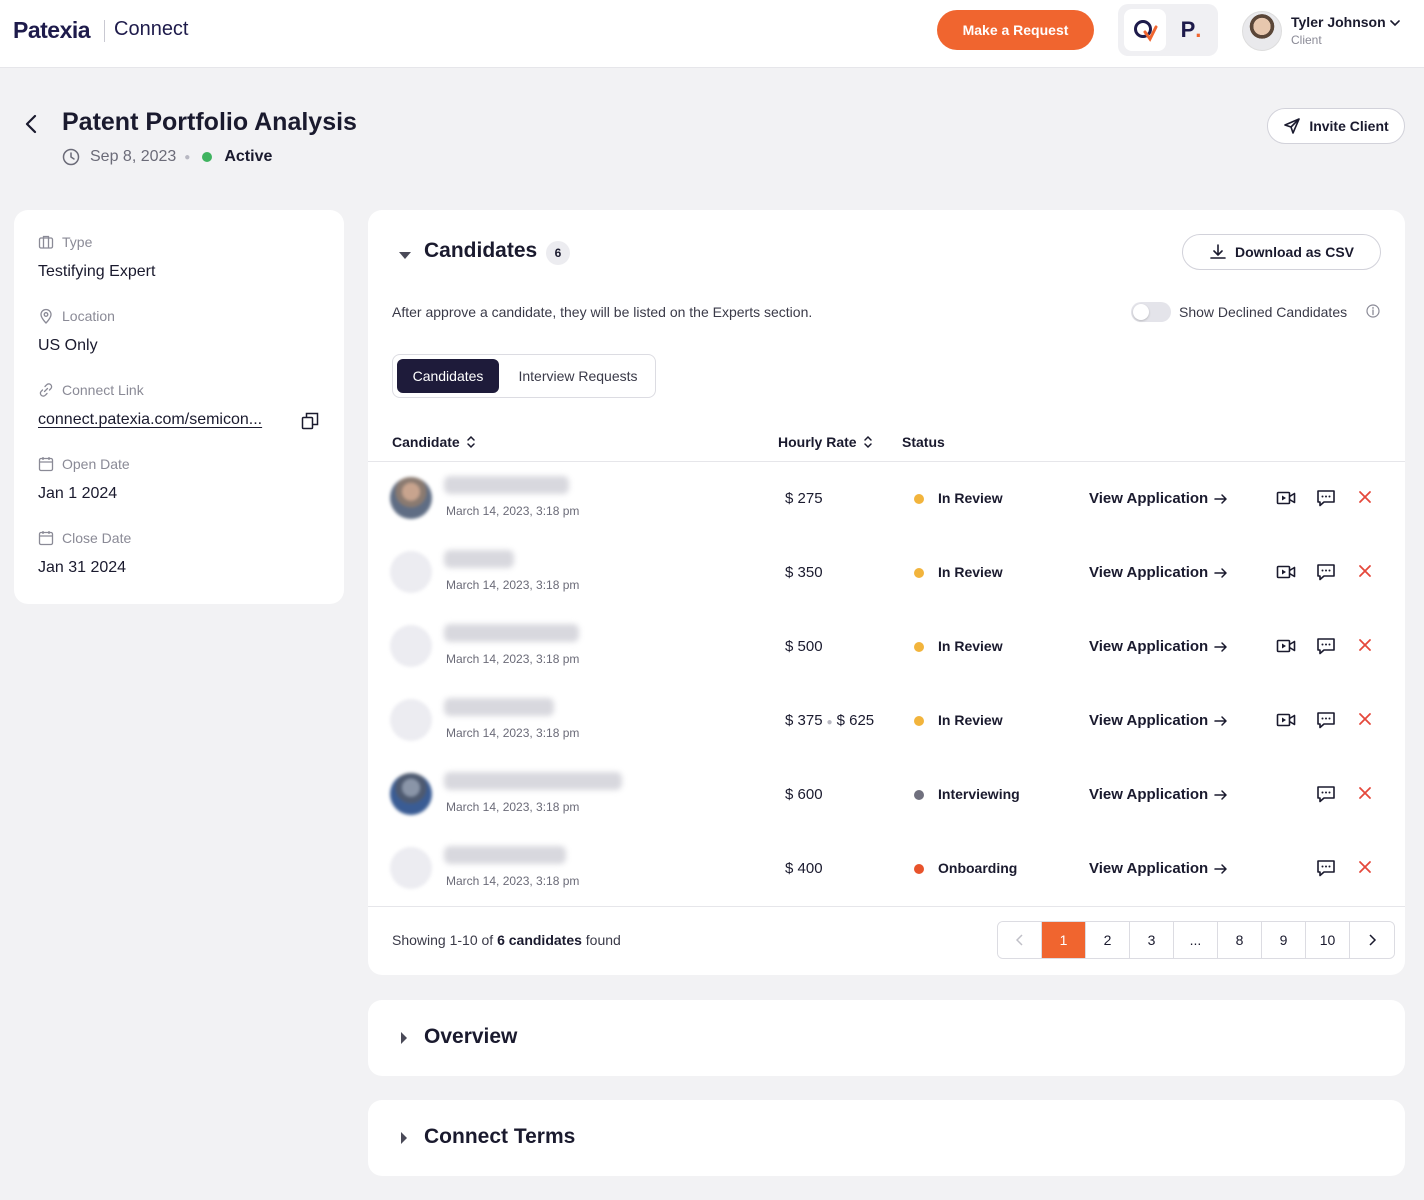 The image size is (1424, 1200). What do you see at coordinates (405, 257) in the screenshot?
I see `caret-down-icon` at bounding box center [405, 257].